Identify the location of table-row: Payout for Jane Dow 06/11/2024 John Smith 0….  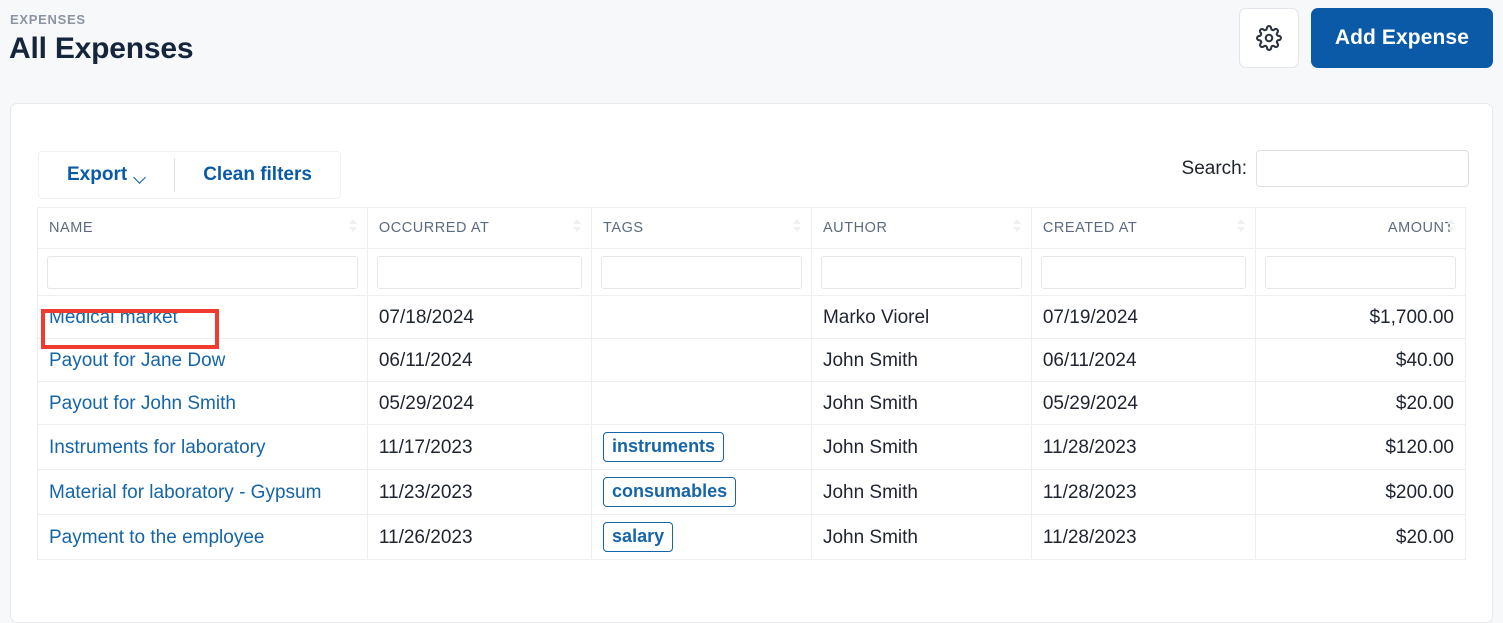
(751, 360).